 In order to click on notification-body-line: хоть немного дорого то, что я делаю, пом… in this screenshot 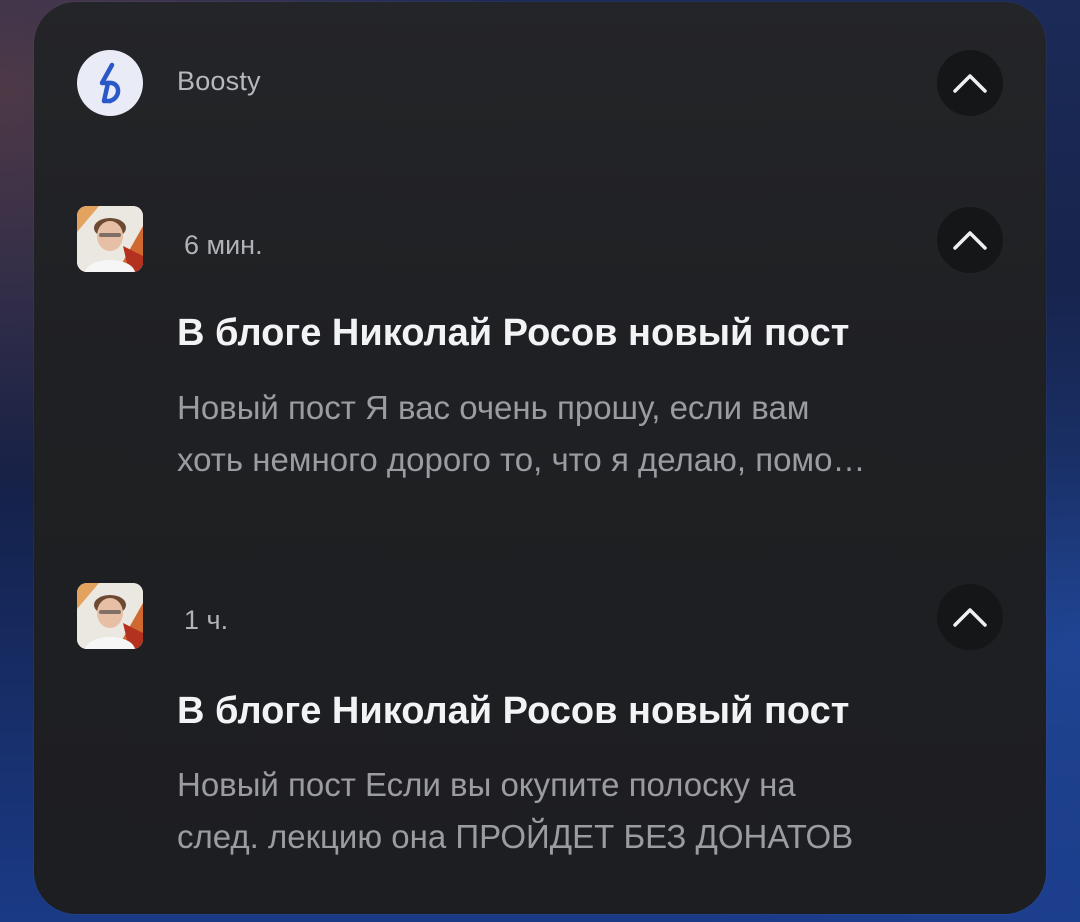, I will do `click(521, 459)`.